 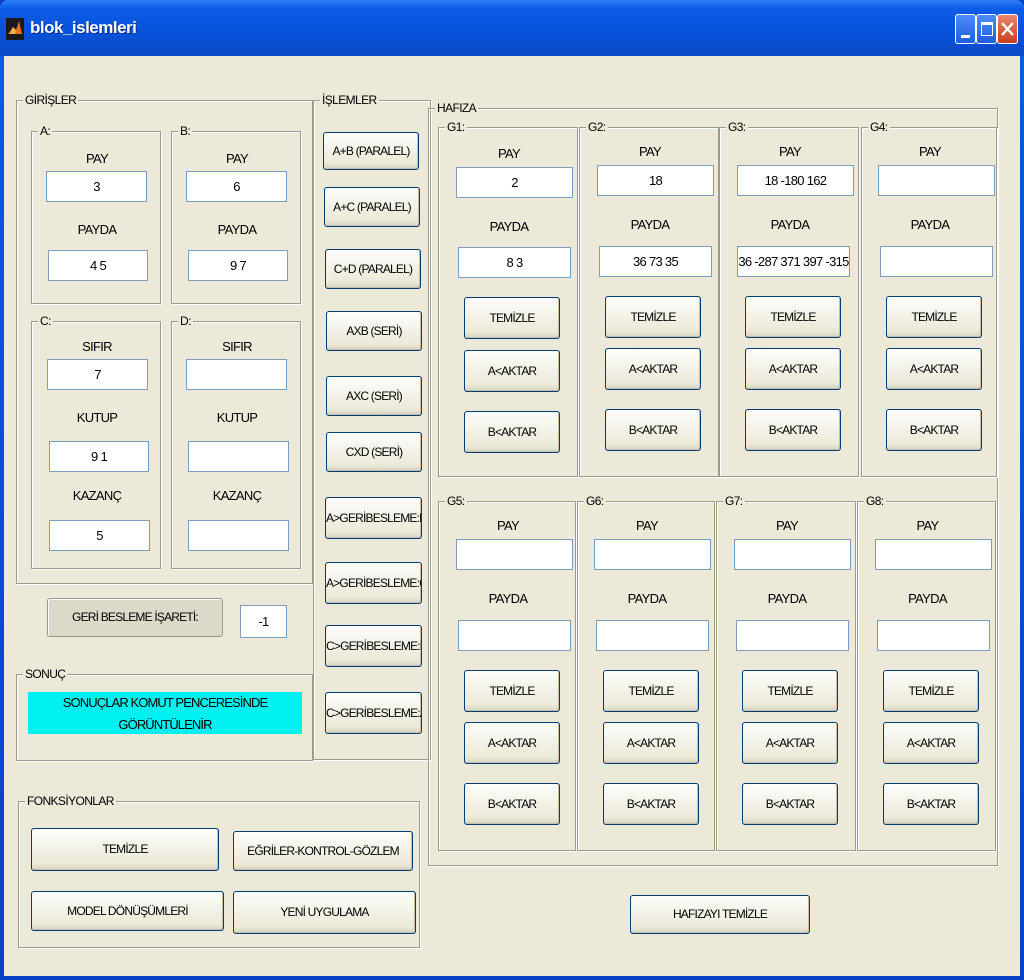 What do you see at coordinates (15, 29) in the screenshot?
I see `matlab-icon` at bounding box center [15, 29].